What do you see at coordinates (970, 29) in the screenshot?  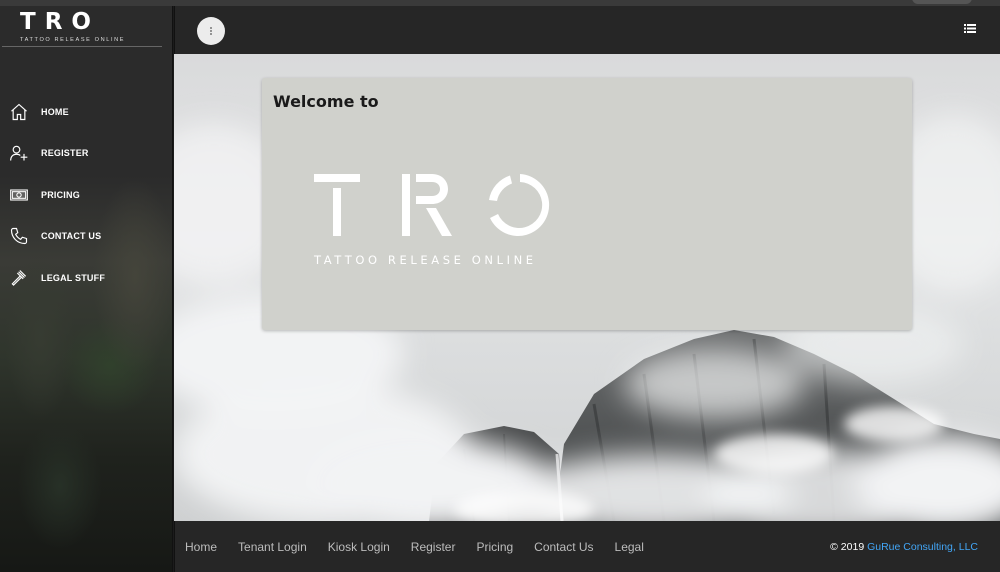 I see `list-view-icon` at bounding box center [970, 29].